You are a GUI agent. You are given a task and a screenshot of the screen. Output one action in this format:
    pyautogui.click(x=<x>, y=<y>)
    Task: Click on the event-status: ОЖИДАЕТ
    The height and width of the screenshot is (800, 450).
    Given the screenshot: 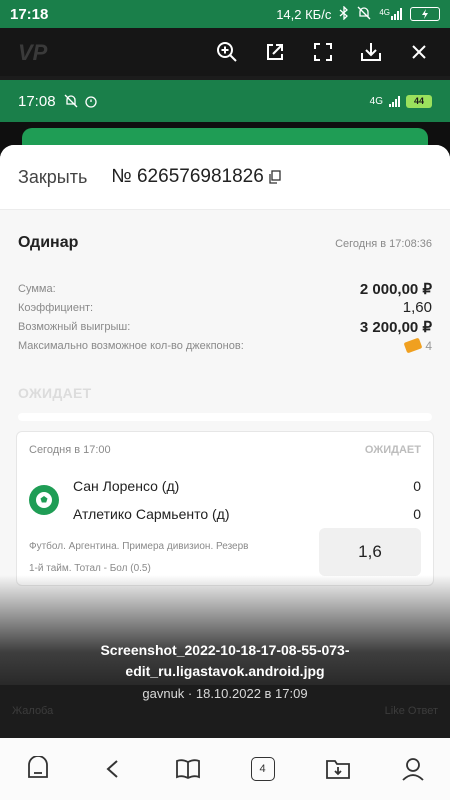 What is the action you would take?
    pyautogui.click(x=392, y=450)
    